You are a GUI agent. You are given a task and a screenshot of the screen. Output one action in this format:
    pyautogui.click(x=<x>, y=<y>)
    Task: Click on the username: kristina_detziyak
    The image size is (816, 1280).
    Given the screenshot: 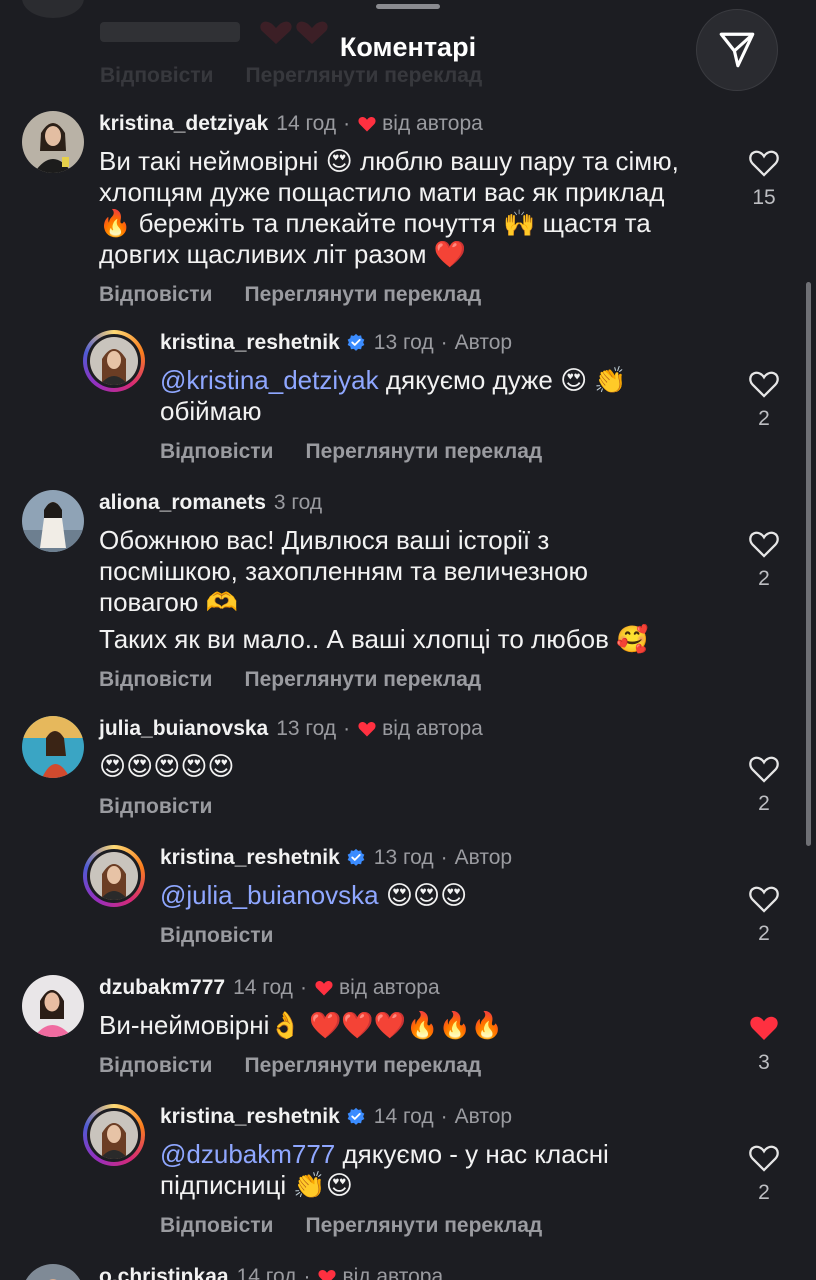 What is the action you would take?
    pyautogui.click(x=183, y=124)
    